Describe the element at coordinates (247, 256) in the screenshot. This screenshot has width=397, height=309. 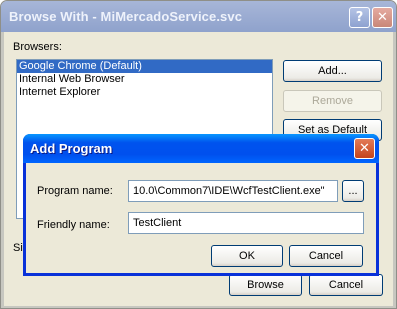
I see `ok-button: OK` at that location.